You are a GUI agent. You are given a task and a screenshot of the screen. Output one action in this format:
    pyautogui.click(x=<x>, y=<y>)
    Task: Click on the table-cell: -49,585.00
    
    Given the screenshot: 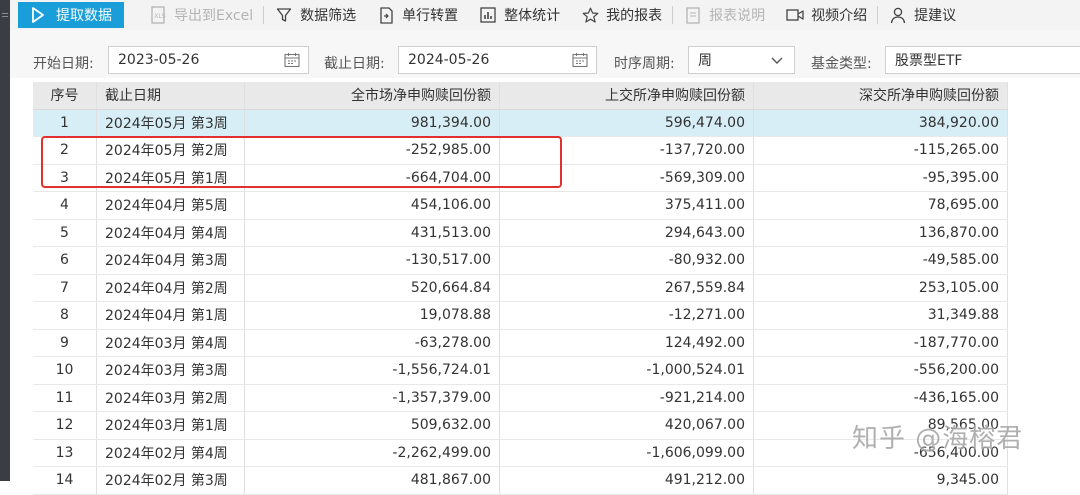 What is the action you would take?
    pyautogui.click(x=881, y=260)
    